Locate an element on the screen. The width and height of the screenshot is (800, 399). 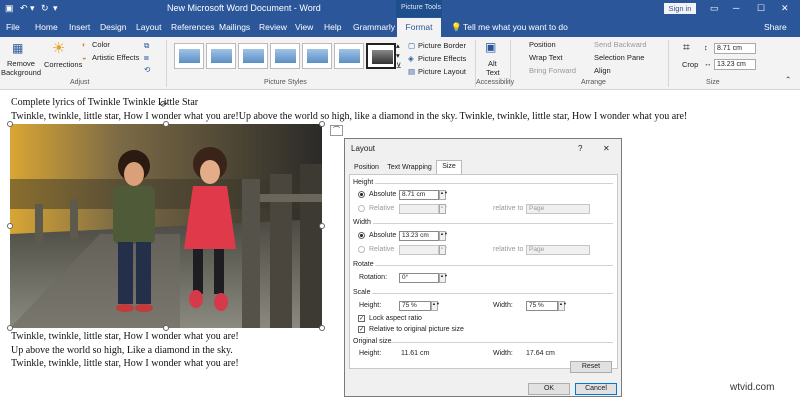
tab-layout: Layout is located at coordinates (149, 27).